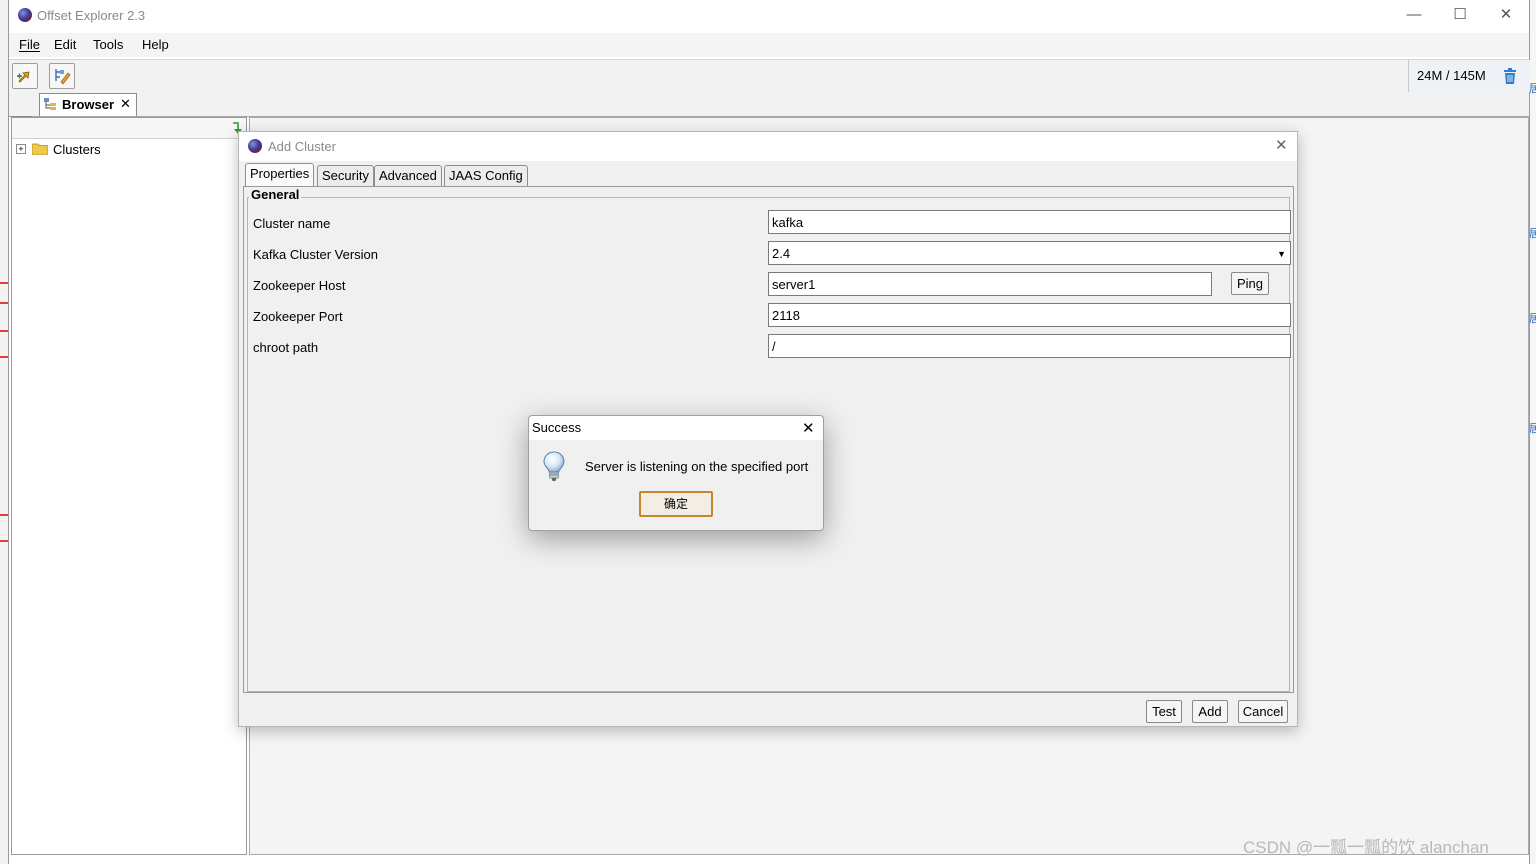  What do you see at coordinates (21, 149) in the screenshot?
I see `expand-plus-icon: +` at bounding box center [21, 149].